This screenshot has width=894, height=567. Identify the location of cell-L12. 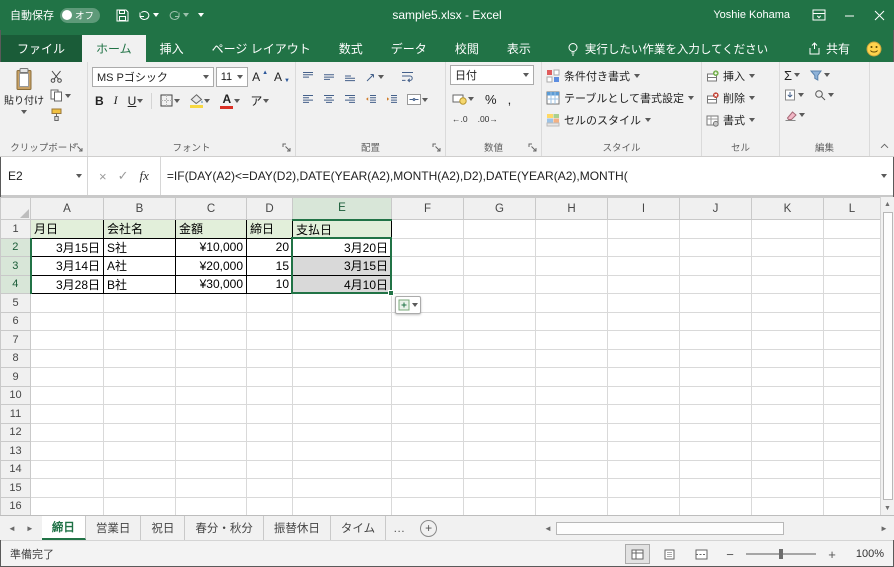
(851, 432).